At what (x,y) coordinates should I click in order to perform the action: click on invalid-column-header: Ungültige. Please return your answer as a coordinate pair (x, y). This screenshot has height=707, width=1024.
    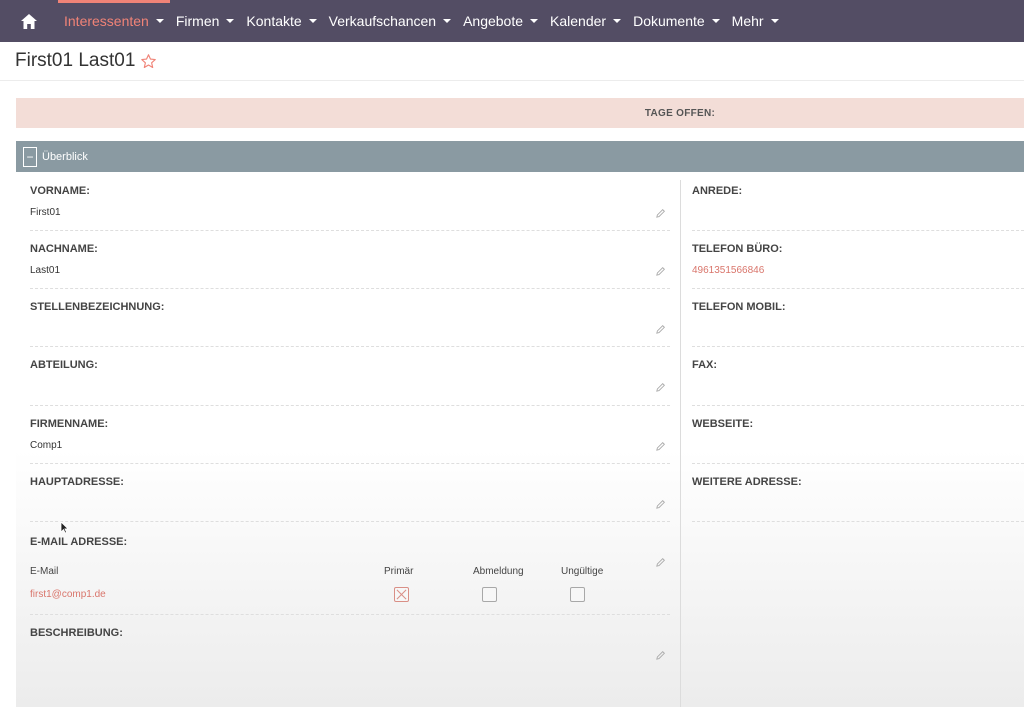
    Looking at the image, I should click on (582, 571).